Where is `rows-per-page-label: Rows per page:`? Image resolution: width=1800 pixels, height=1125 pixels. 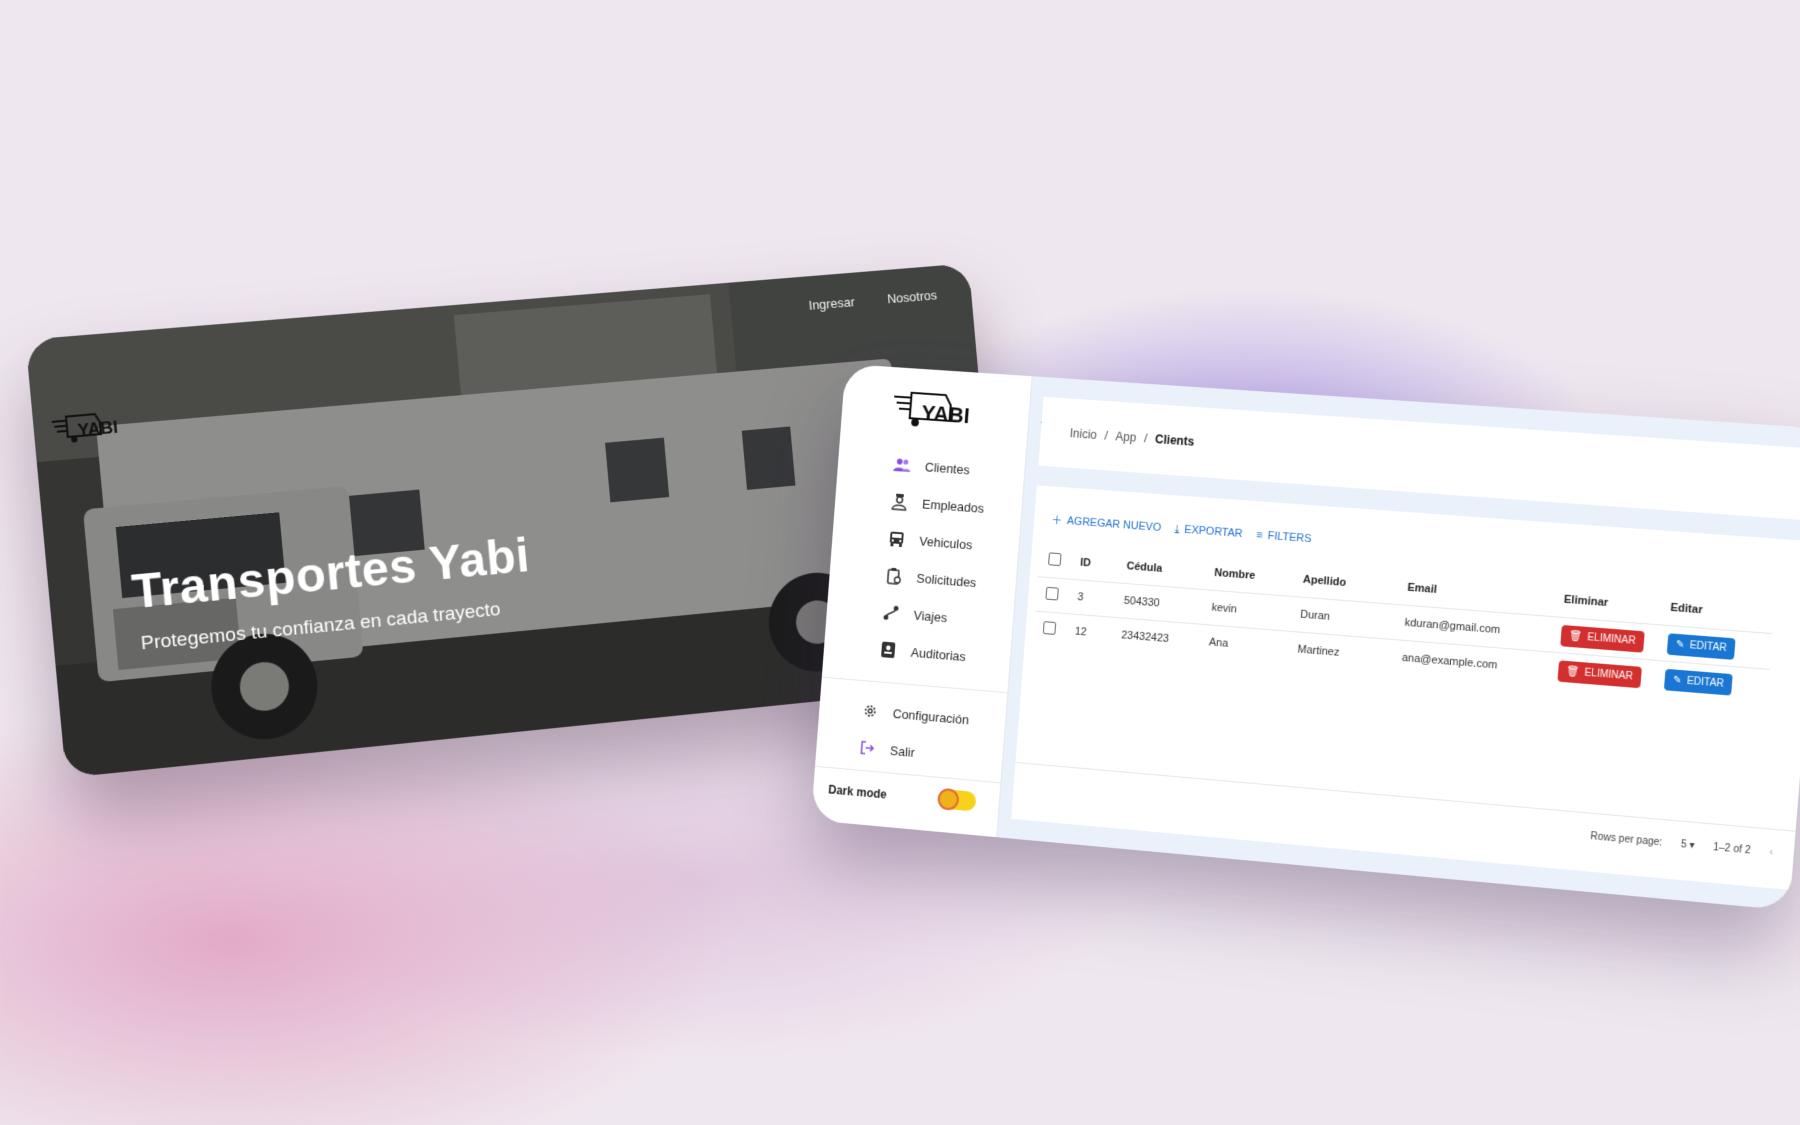 rows-per-page-label: Rows per page: is located at coordinates (1626, 840).